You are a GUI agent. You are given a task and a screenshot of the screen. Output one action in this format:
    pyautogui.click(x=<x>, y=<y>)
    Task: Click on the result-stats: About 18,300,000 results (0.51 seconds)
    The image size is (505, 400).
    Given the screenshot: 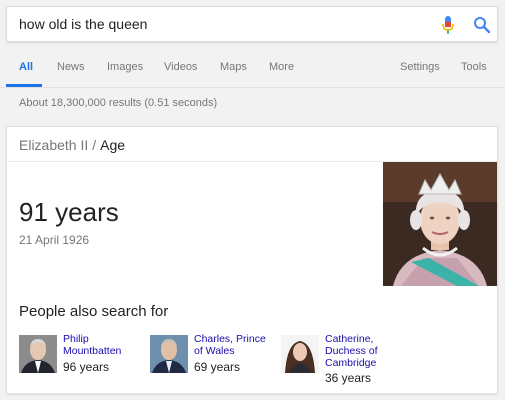 What is the action you would take?
    pyautogui.click(x=118, y=103)
    